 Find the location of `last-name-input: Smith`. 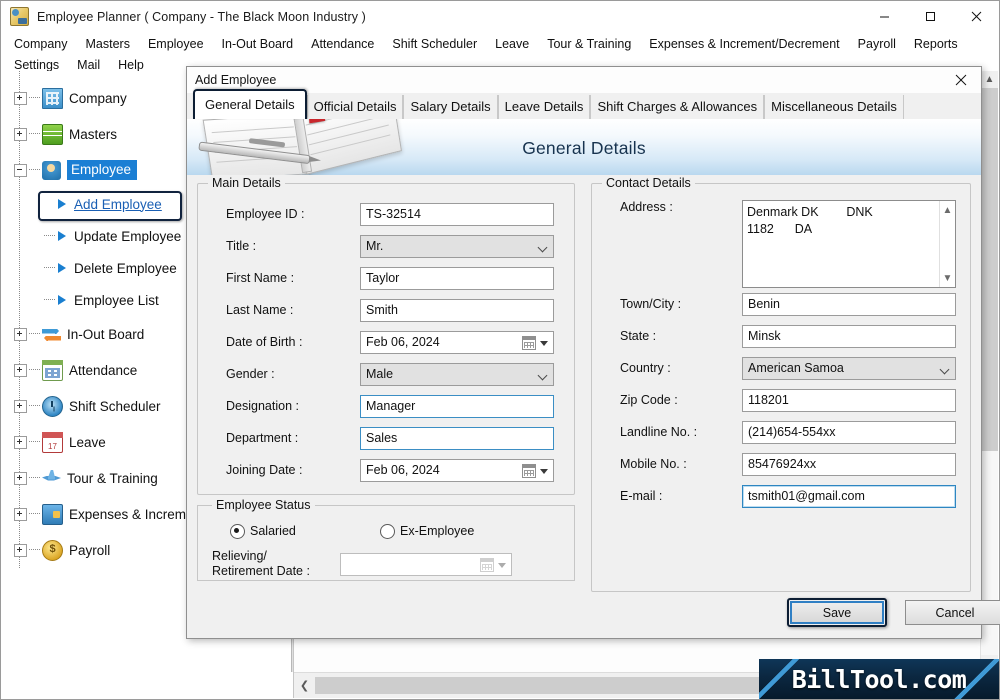

last-name-input: Smith is located at coordinates (457, 310).